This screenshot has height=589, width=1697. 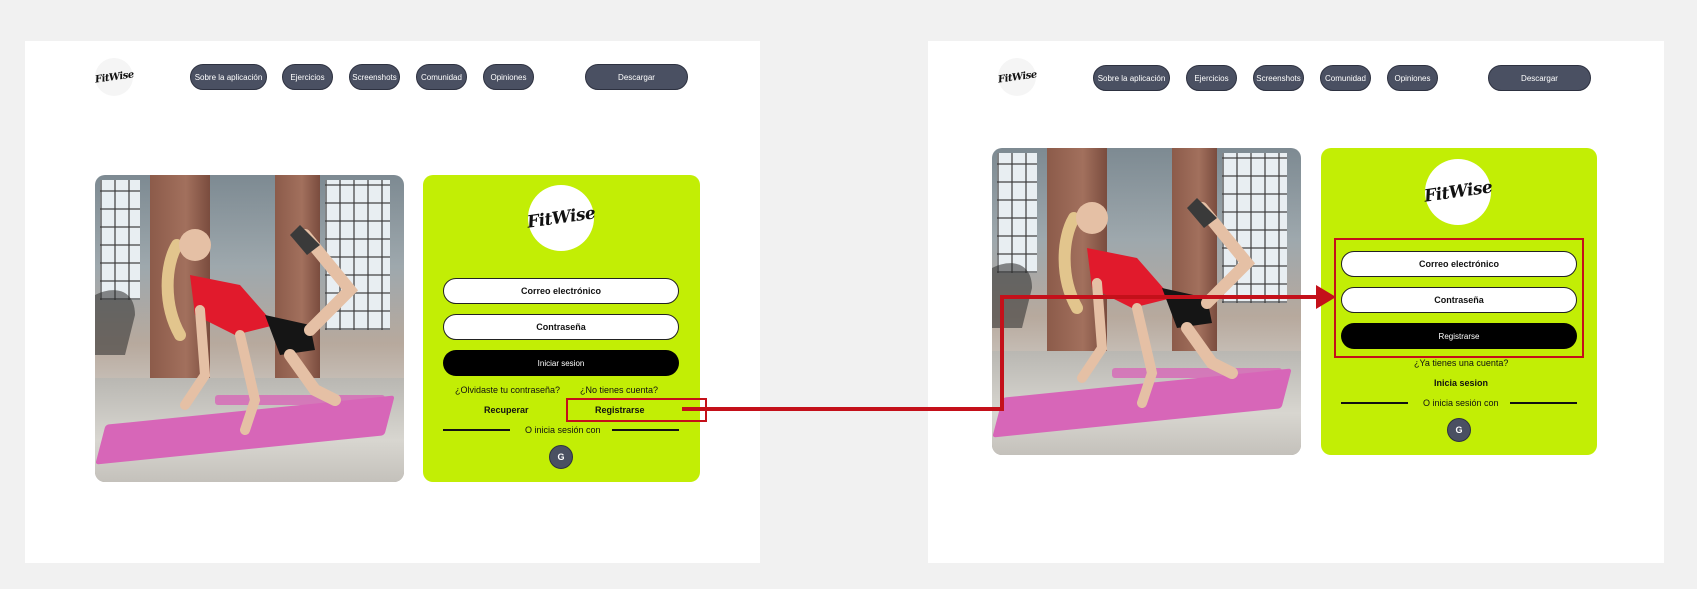 I want to click on flow-arrow-vertical, so click(x=1002, y=353).